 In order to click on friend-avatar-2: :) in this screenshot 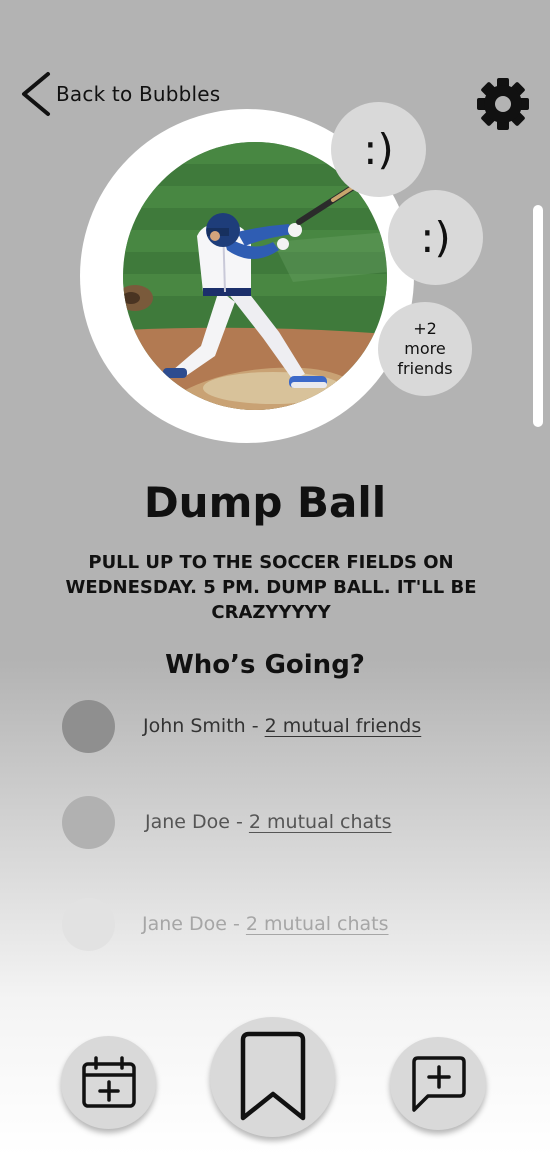, I will do `click(435, 237)`.